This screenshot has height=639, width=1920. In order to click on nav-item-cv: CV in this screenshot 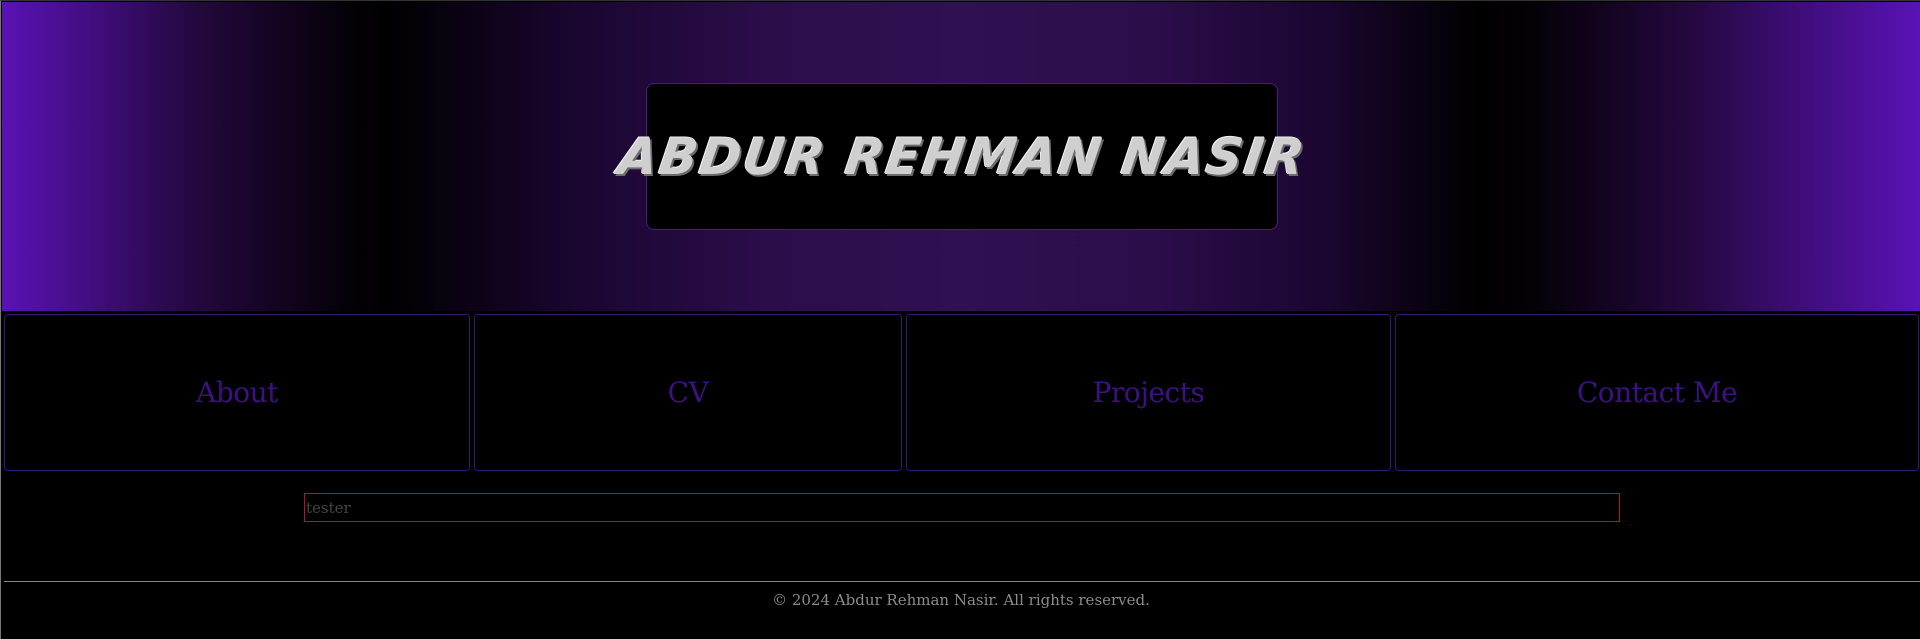, I will do `click(688, 392)`.